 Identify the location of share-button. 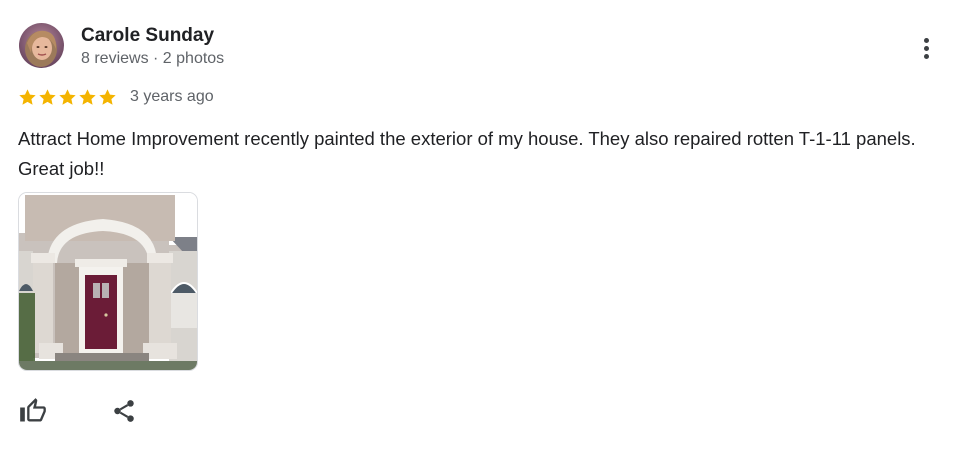
(124, 411).